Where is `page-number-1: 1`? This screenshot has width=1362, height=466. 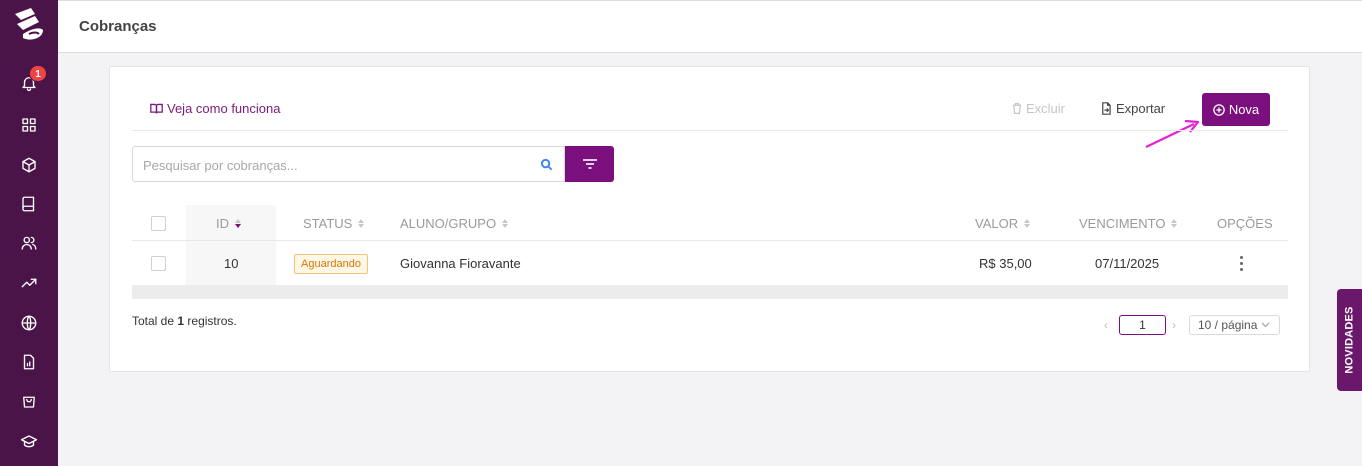 page-number-1: 1 is located at coordinates (1142, 325).